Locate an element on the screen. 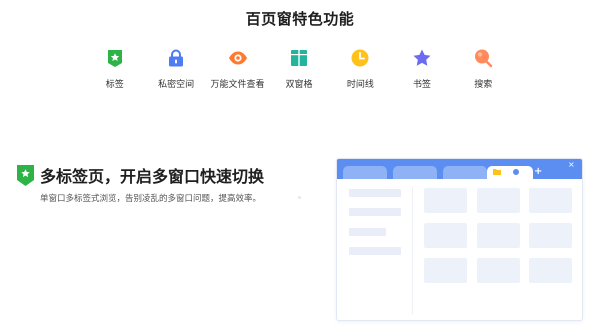  tab-status-dot is located at coordinates (516, 172).